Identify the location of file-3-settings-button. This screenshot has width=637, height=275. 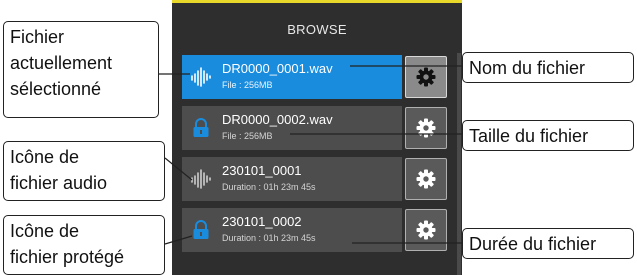
(426, 179).